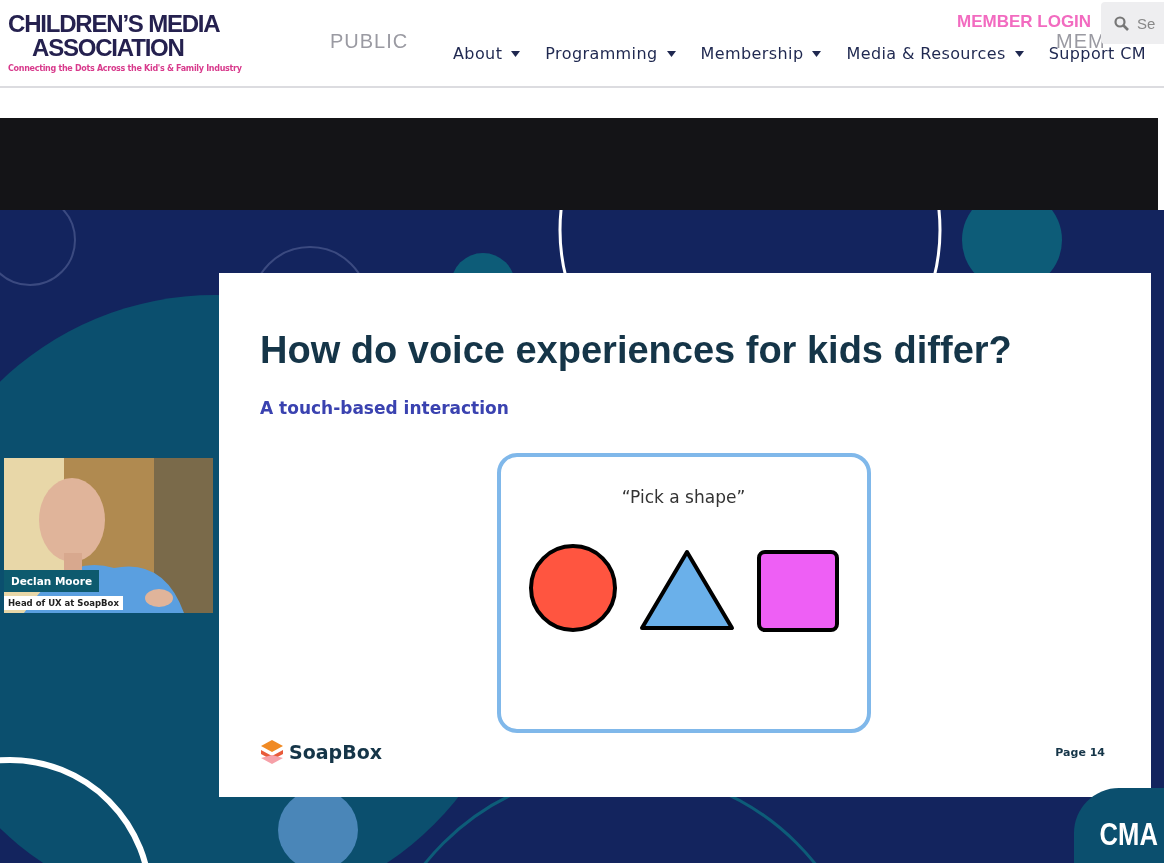 The height and width of the screenshot is (863, 1164). I want to click on logo: CHILDREN’S MEDIA ASSOCIATION Connecting the Dots Across the Kid's & Family Industry, so click(125, 43).